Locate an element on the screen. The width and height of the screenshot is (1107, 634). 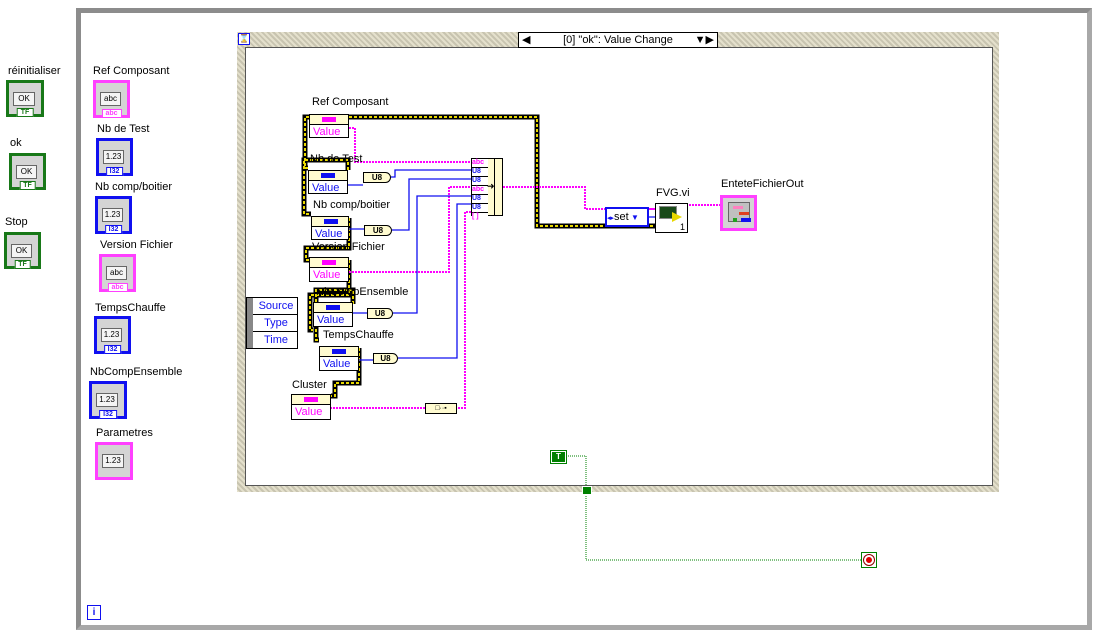
event-data-node: Source Type Time is located at coordinates (272, 323).